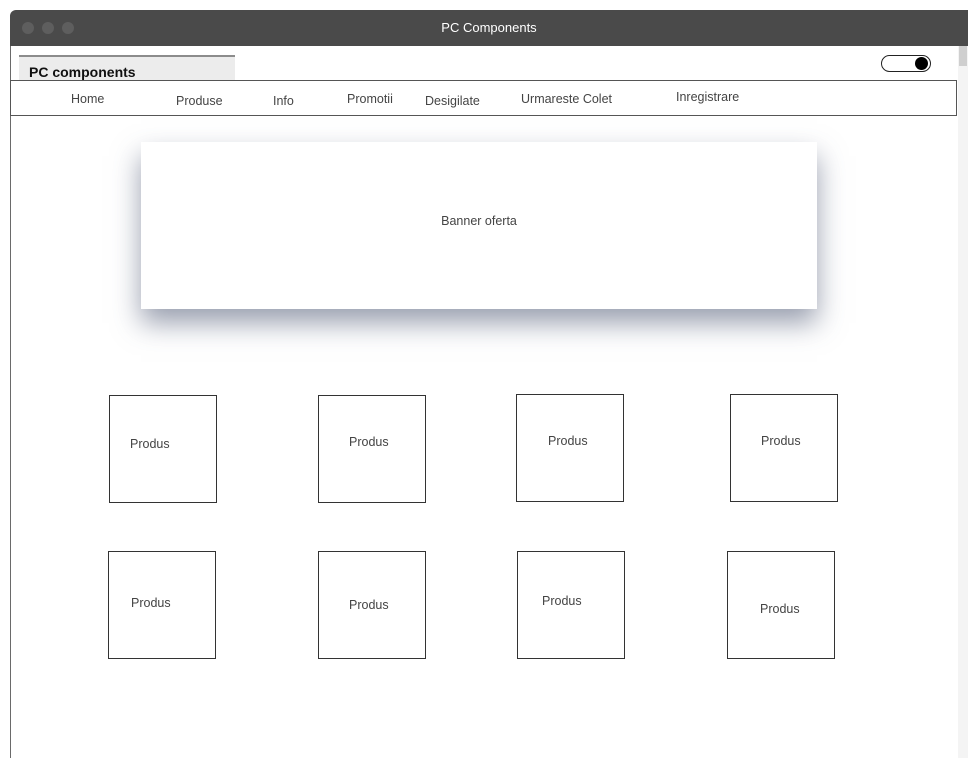 The width and height of the screenshot is (968, 758). I want to click on window-titlebar: PC Components, so click(489, 28).